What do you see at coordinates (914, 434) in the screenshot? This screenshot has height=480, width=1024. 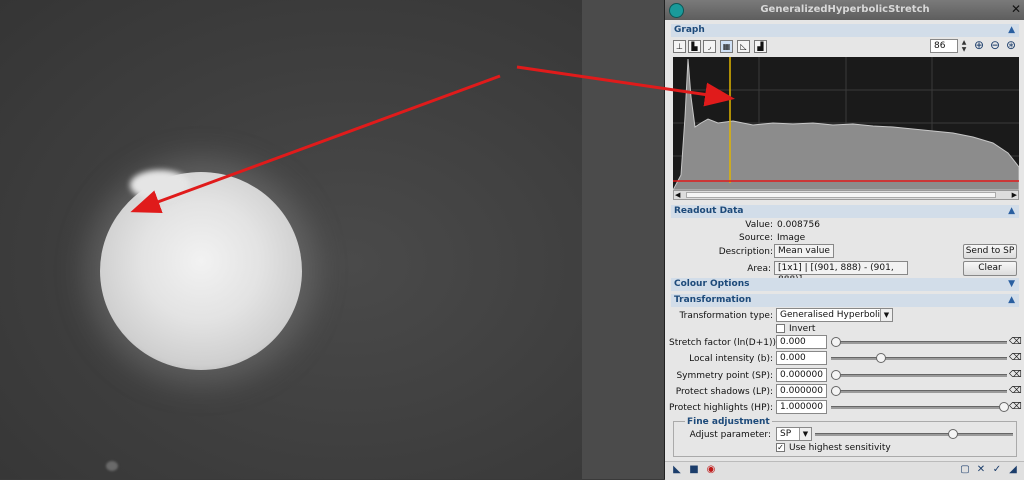 I see `fine-adjustment-slider` at bounding box center [914, 434].